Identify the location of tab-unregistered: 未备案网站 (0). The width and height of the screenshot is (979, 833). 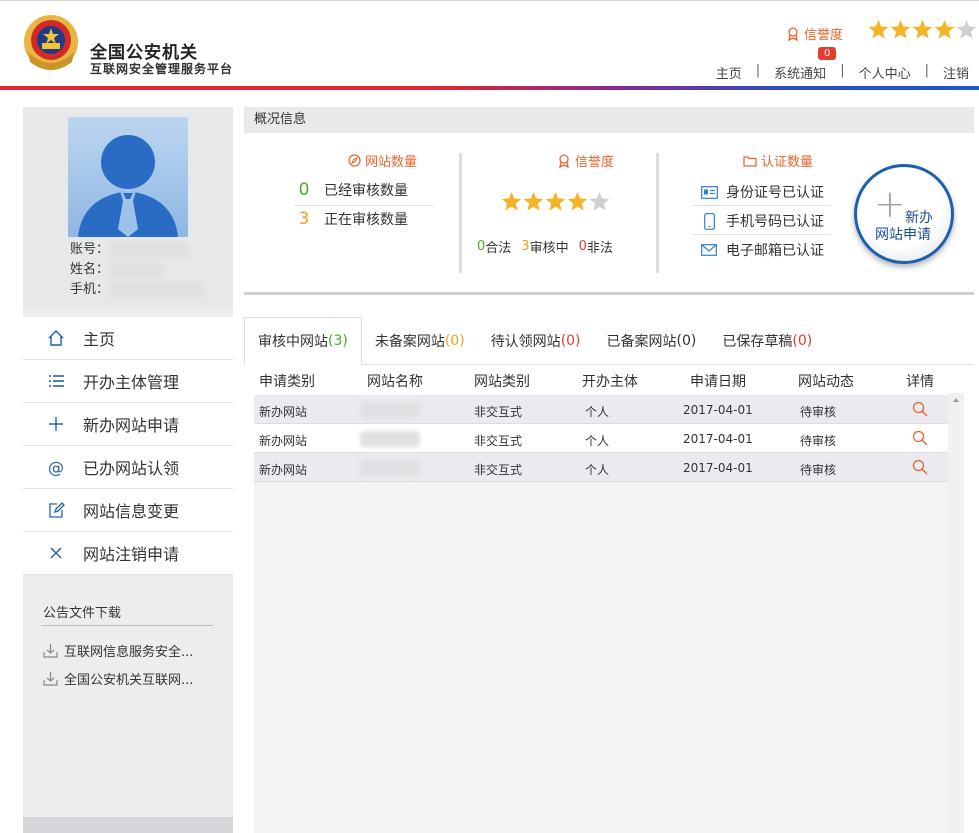
(420, 341).